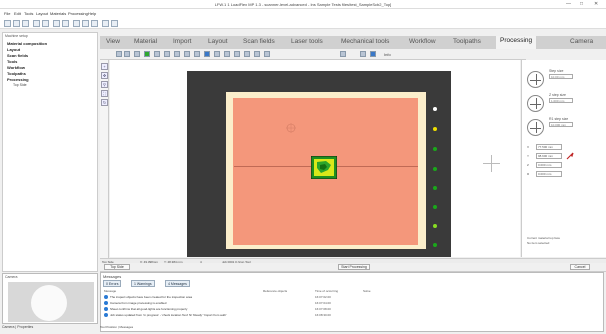 This screenshot has height=334, width=606. I want to click on maximize-icon: □, so click(581, 4).